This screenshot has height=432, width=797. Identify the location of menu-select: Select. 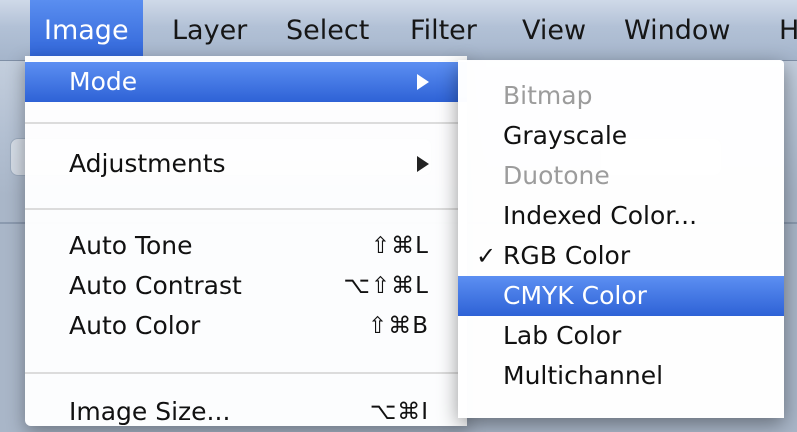
(327, 30).